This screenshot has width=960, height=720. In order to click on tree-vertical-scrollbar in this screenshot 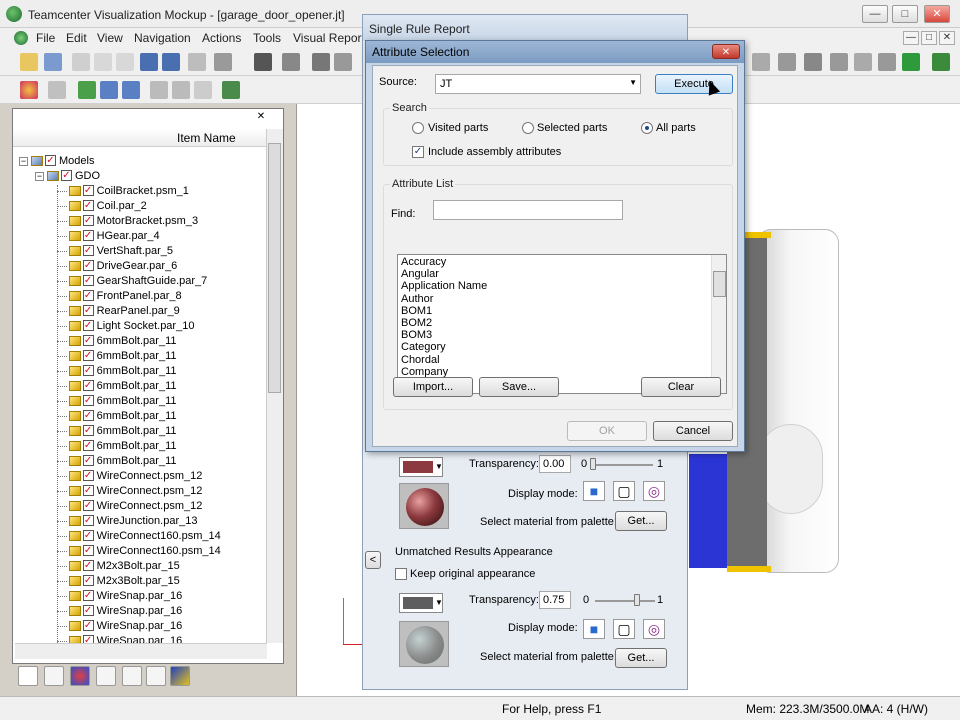, I will do `click(274, 386)`.